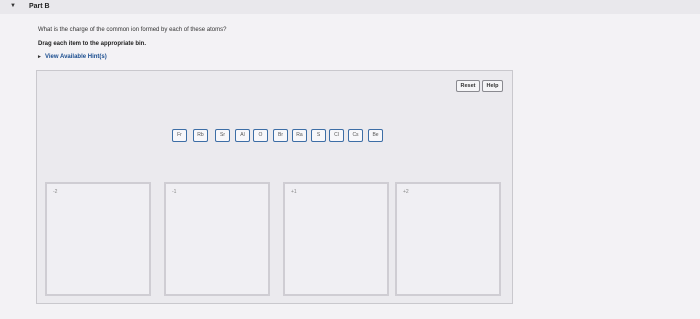 The image size is (700, 319). Describe the element at coordinates (448, 239) in the screenshot. I see `bin-plus-2: +2` at that location.